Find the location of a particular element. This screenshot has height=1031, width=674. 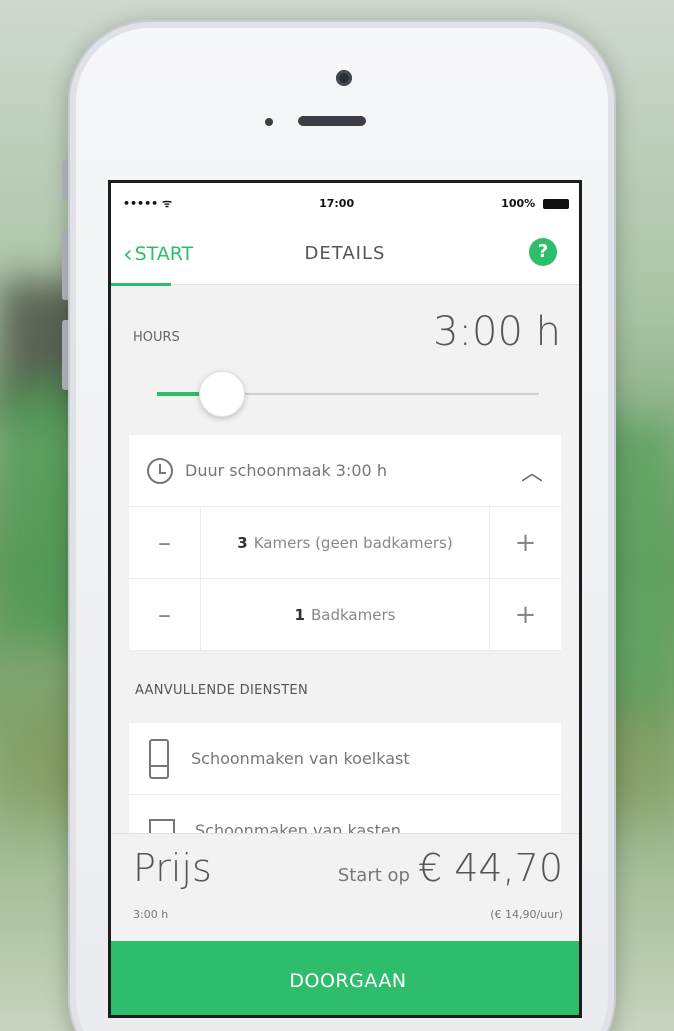

chevron-up-icon: ︿ is located at coordinates (531, 473).